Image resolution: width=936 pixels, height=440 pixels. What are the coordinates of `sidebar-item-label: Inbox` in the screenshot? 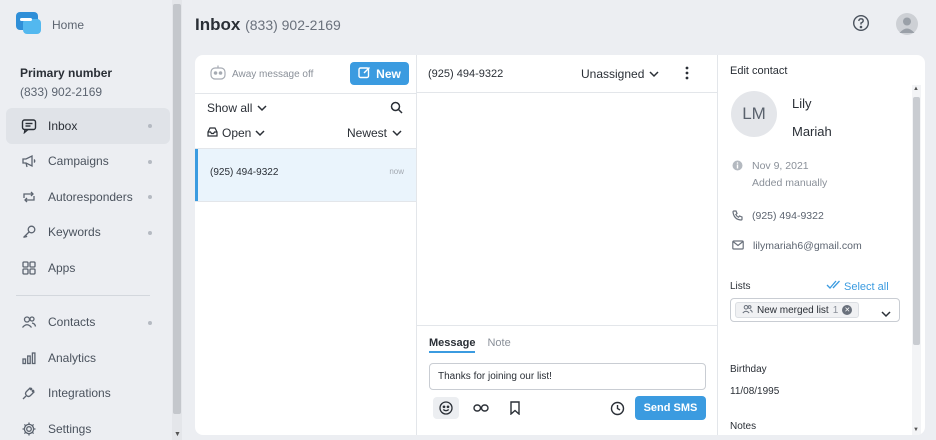 It's located at (63, 125).